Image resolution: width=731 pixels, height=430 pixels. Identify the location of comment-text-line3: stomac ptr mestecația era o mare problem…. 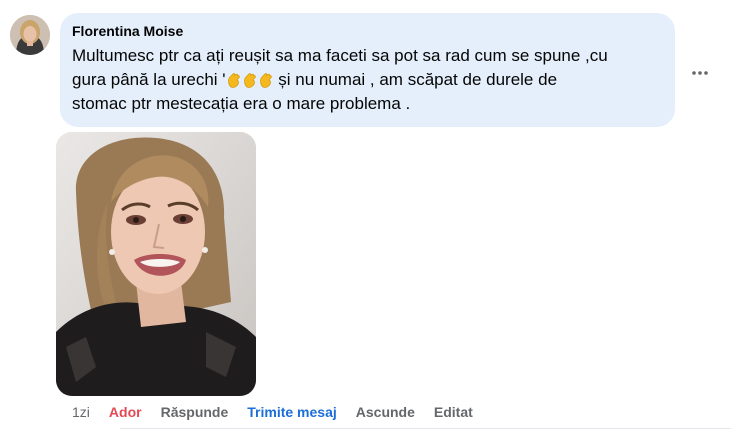
(241, 103).